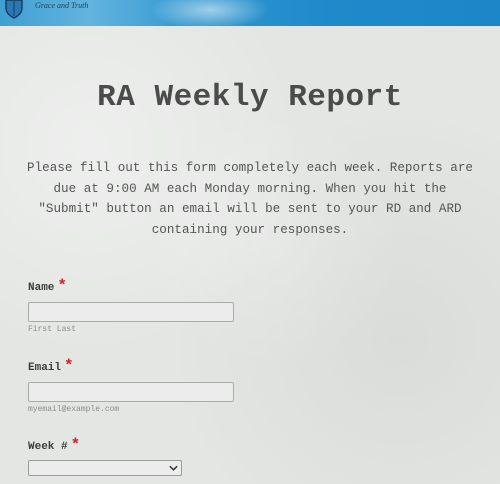 The image size is (500, 484). Describe the element at coordinates (41, 288) in the screenshot. I see `name-label-text: Name` at that location.